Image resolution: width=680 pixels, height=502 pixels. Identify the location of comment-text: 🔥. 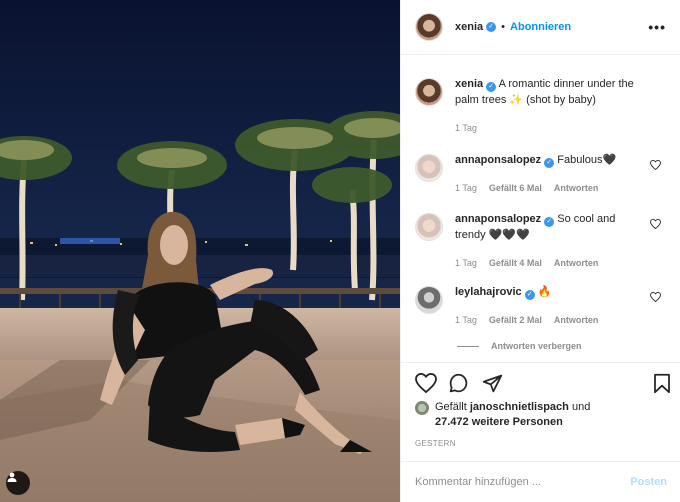
(544, 292).